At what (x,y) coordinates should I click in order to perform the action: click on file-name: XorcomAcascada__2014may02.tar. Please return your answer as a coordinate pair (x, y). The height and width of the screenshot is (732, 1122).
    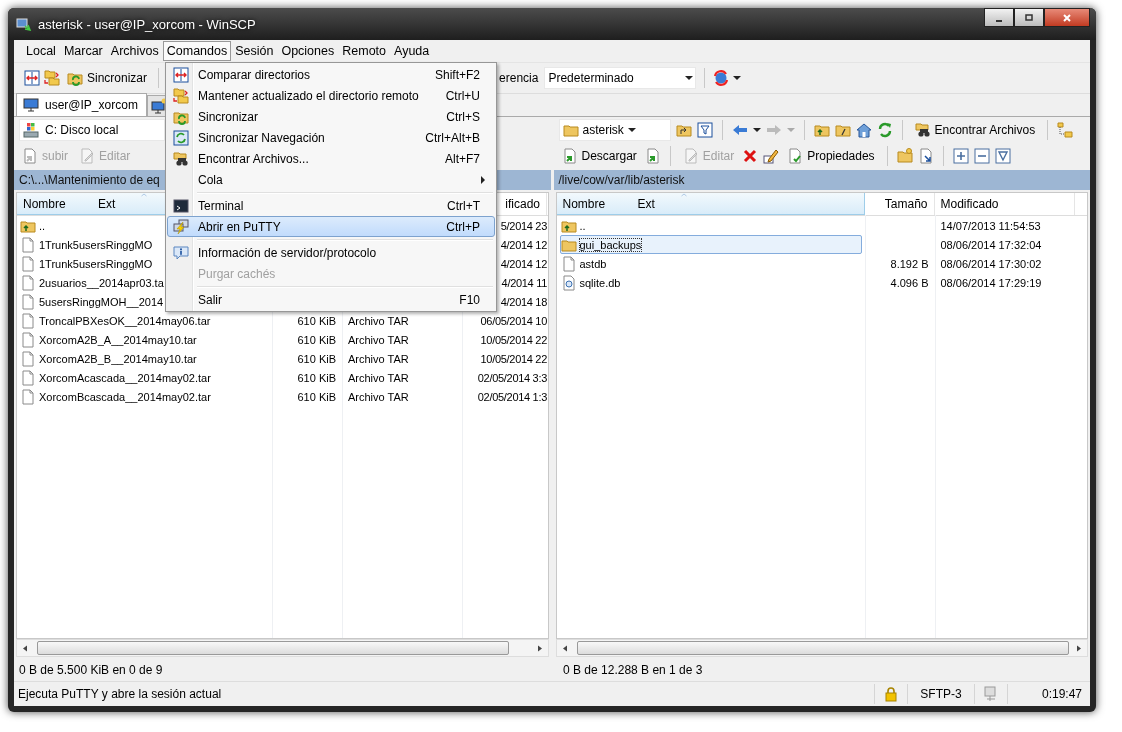
    Looking at the image, I should click on (125, 377).